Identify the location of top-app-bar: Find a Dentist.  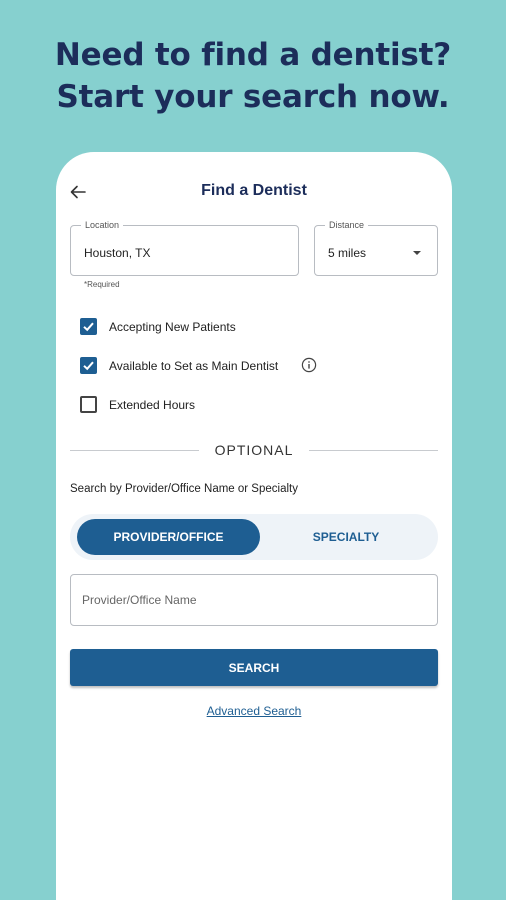
(254, 192).